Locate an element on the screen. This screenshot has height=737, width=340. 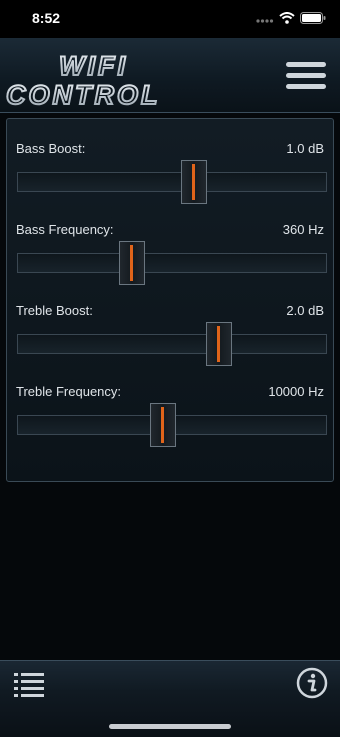
logo-line1: WIFI is located at coordinates (93, 66).